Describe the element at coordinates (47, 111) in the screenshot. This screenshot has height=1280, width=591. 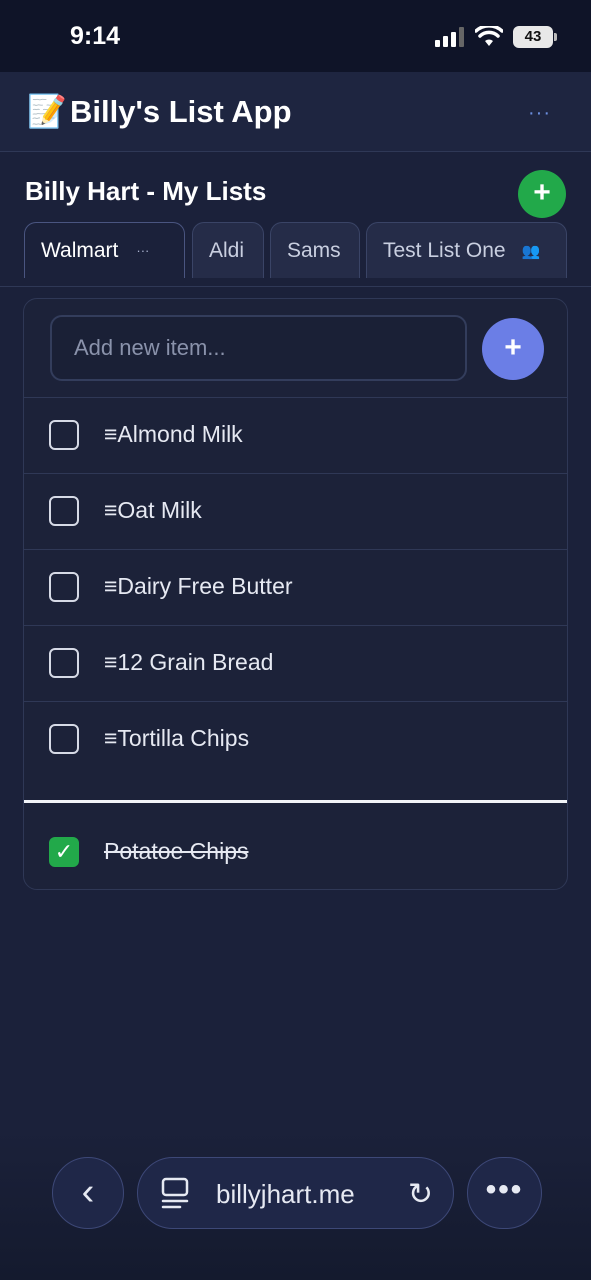
I see `memo-icon: 📝` at that location.